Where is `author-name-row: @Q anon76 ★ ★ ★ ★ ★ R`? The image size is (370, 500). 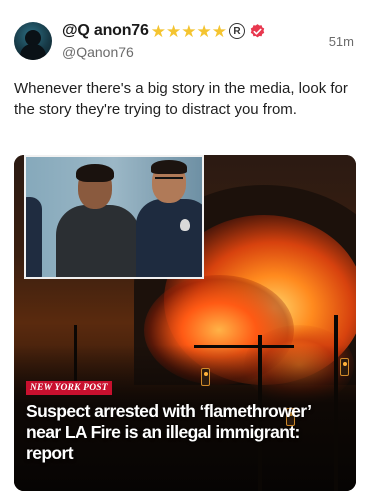 author-name-row: @Q anon76 ★ ★ ★ ★ ★ R is located at coordinates (164, 31).